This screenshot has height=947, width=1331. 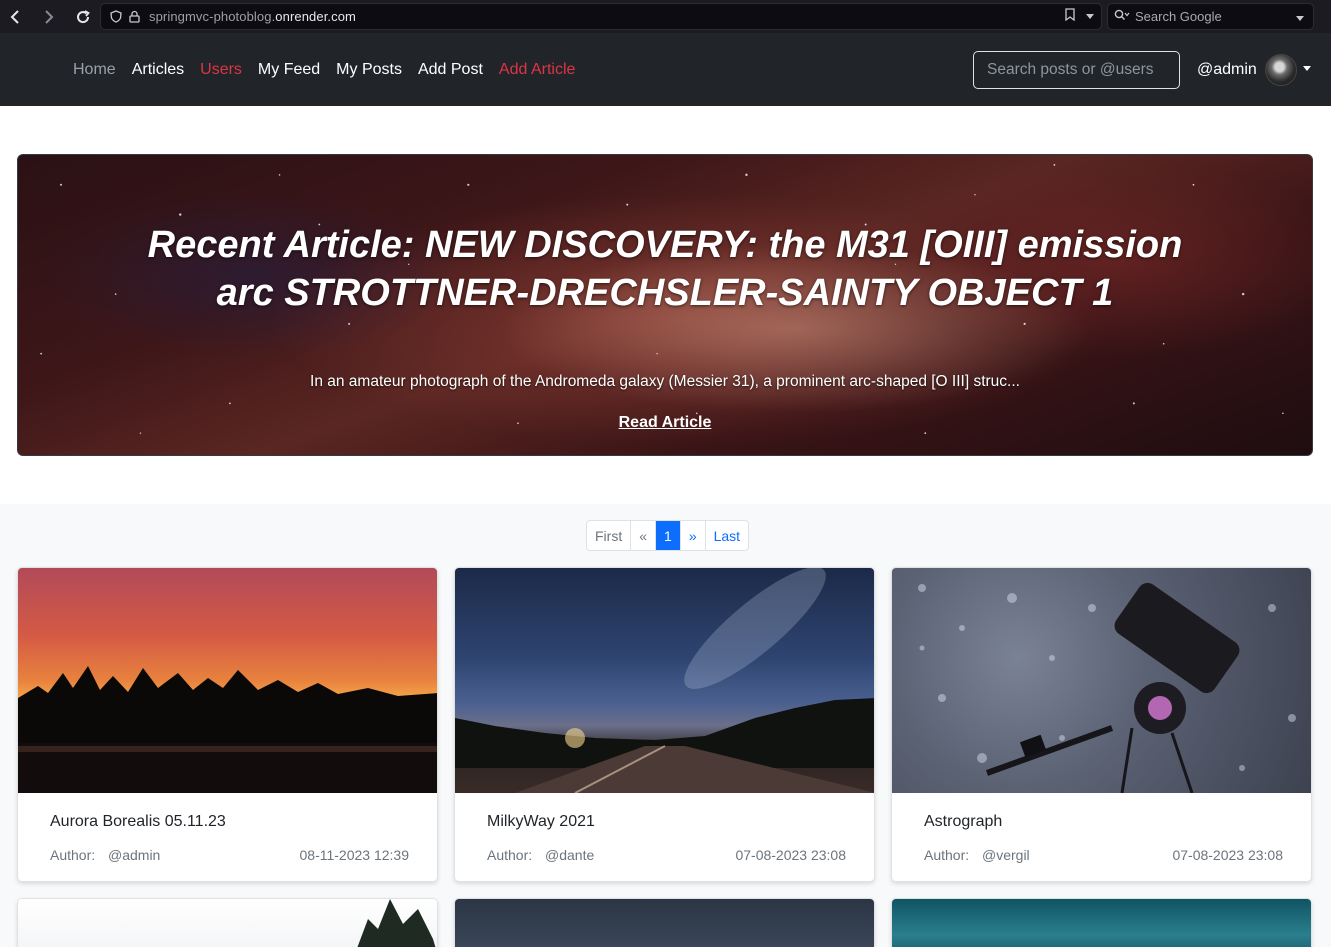 I want to click on browser-search-placeholder: Search Google, so click(x=1178, y=16).